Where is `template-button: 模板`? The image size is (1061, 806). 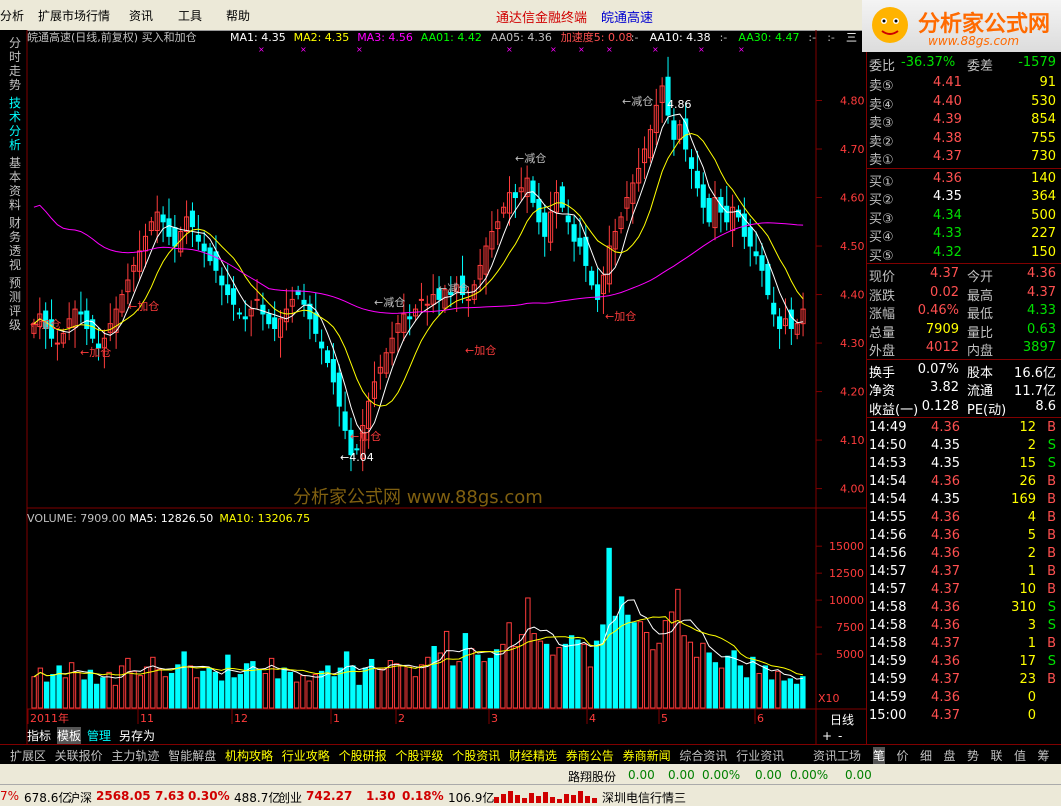 template-button: 模板 is located at coordinates (69, 735).